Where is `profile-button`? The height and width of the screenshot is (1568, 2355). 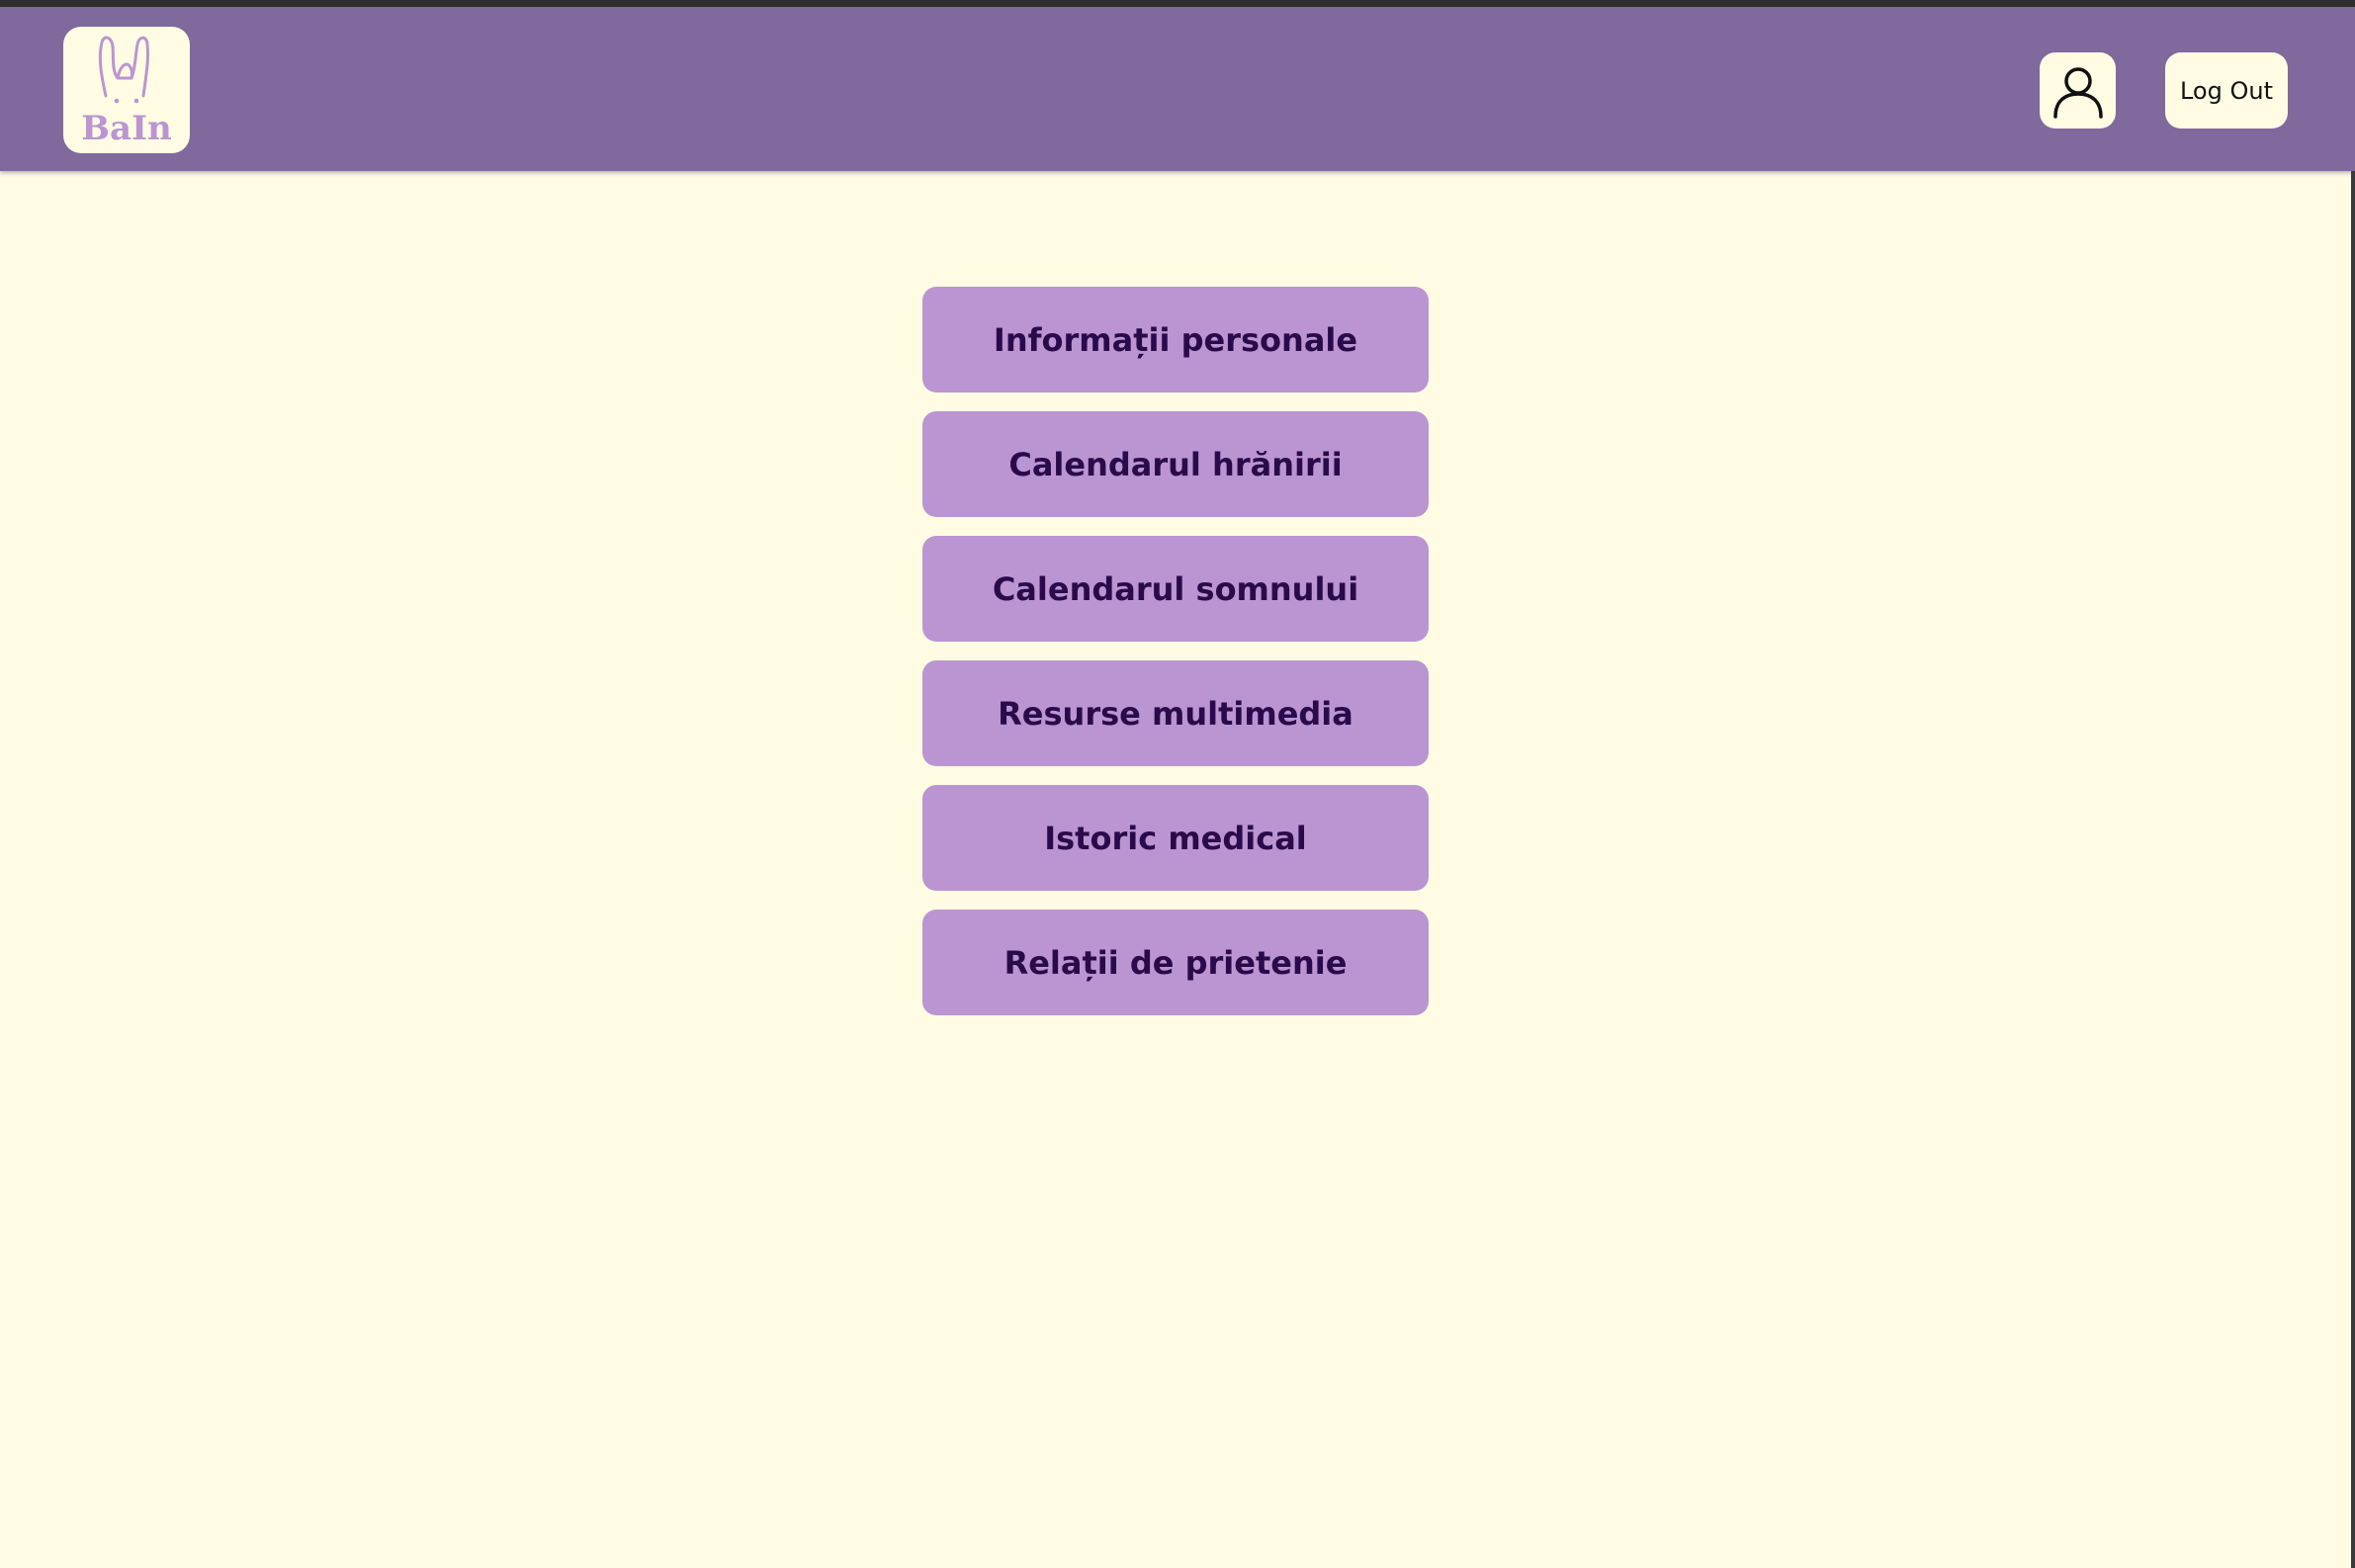 profile-button is located at coordinates (2078, 90).